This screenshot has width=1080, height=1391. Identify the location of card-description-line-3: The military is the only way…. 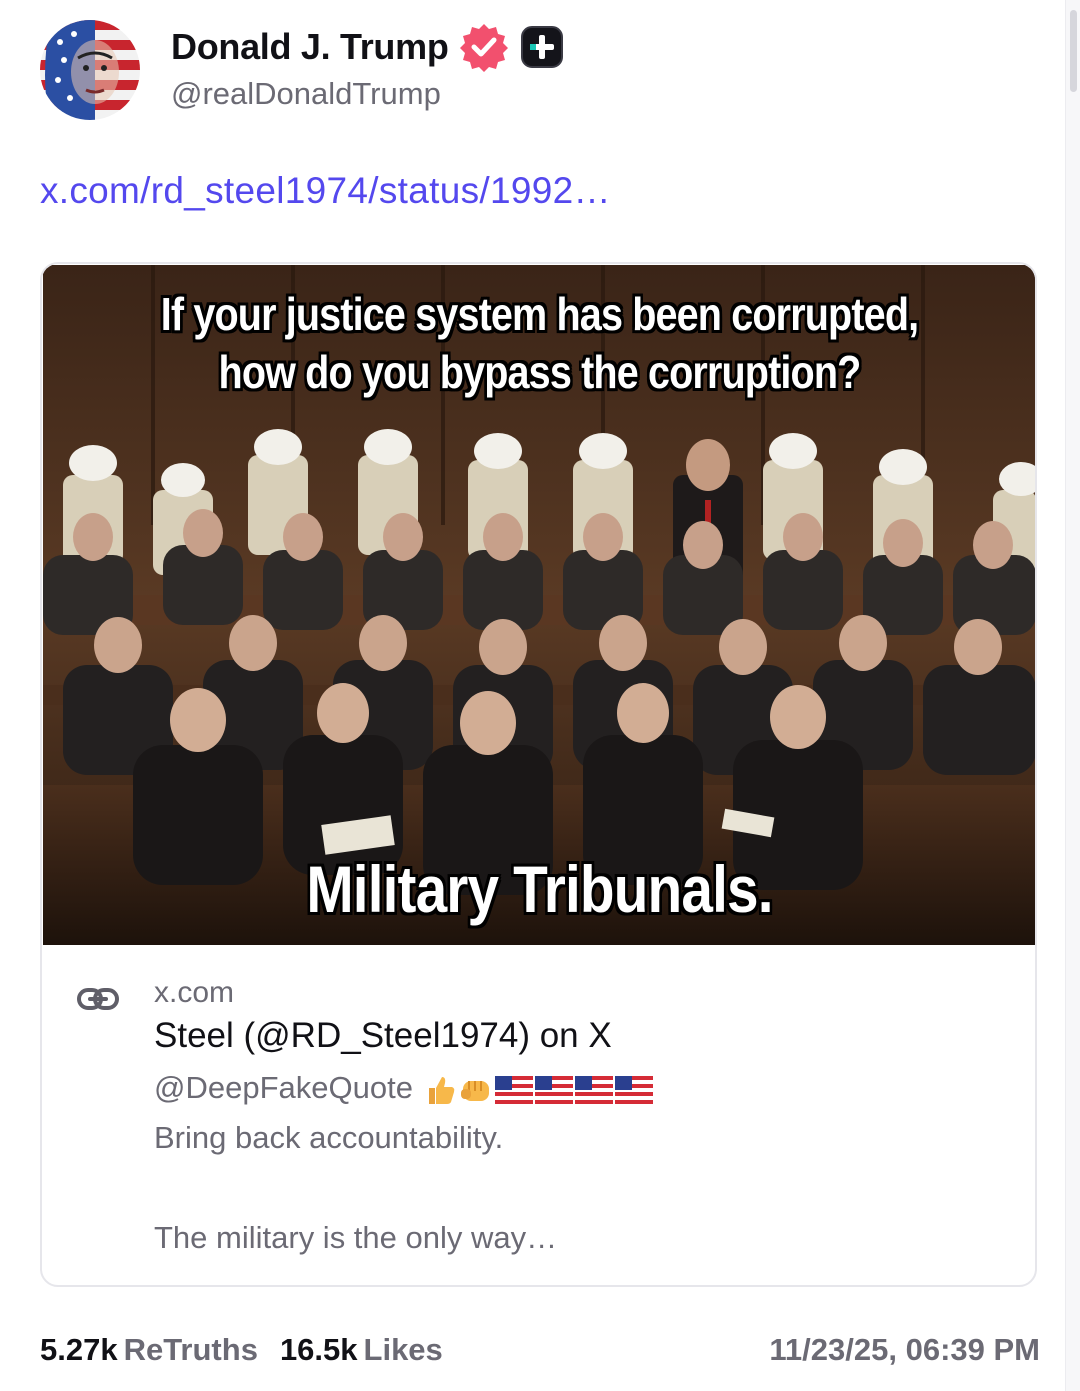
(356, 1237).